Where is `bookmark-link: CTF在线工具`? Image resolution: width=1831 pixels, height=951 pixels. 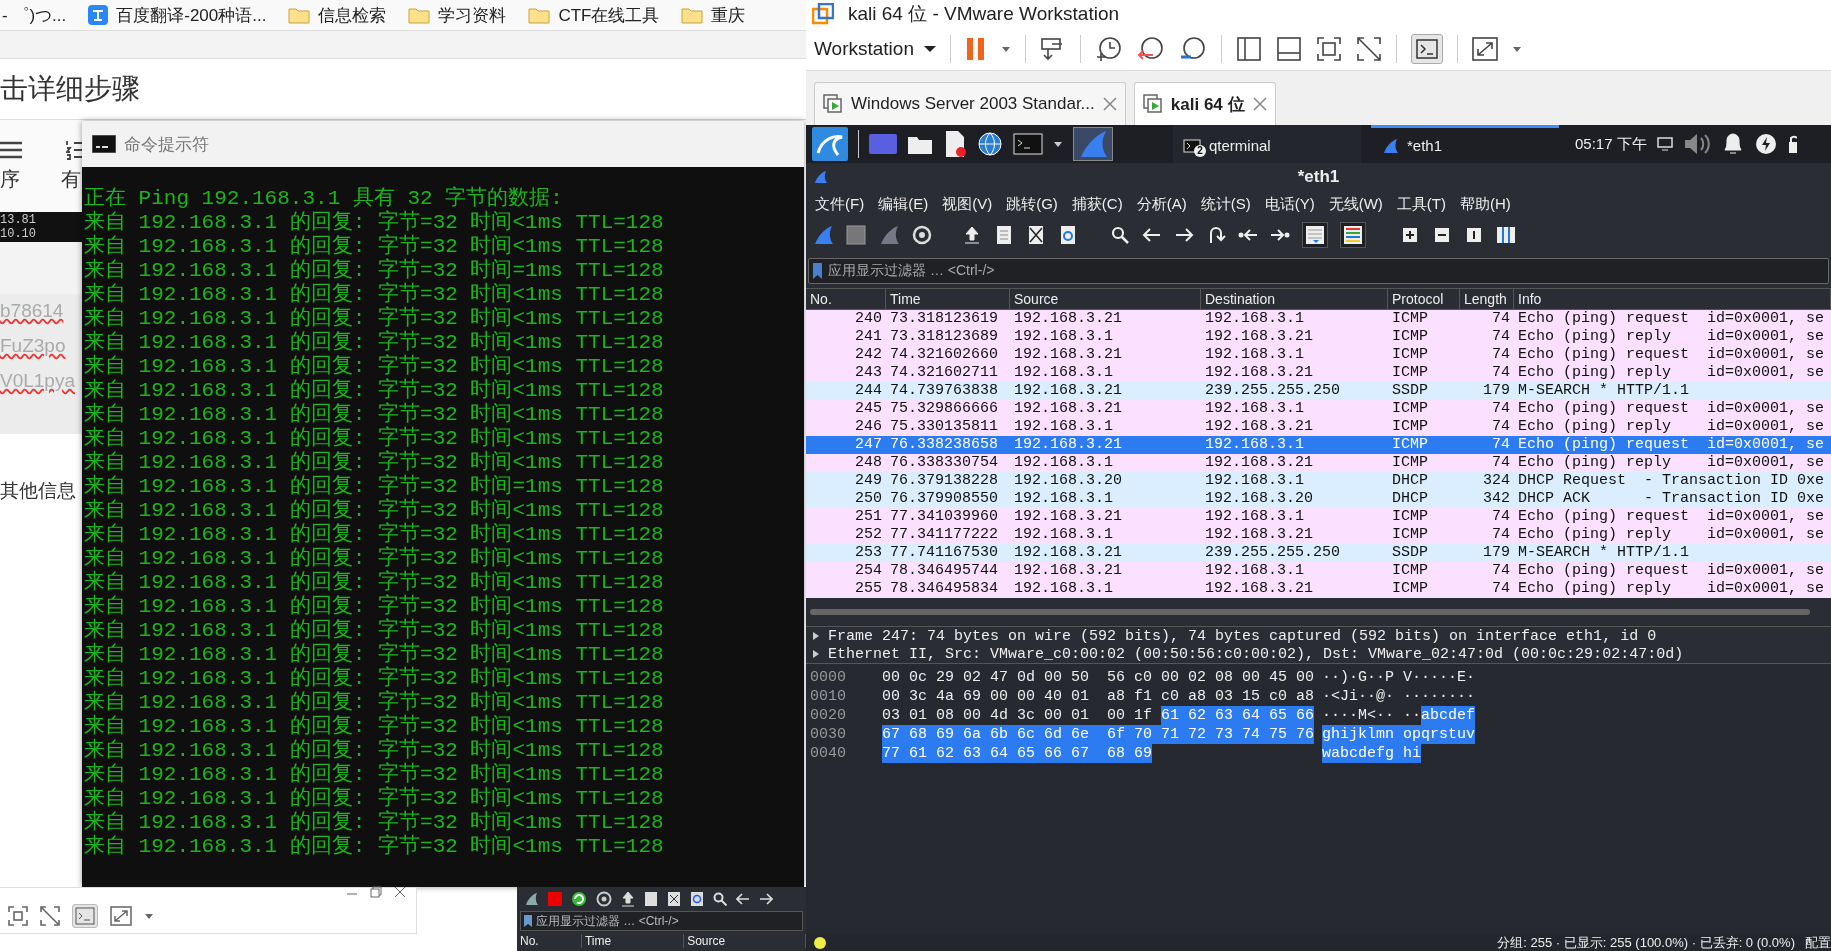
bookmark-link: CTF在线工具 is located at coordinates (609, 15).